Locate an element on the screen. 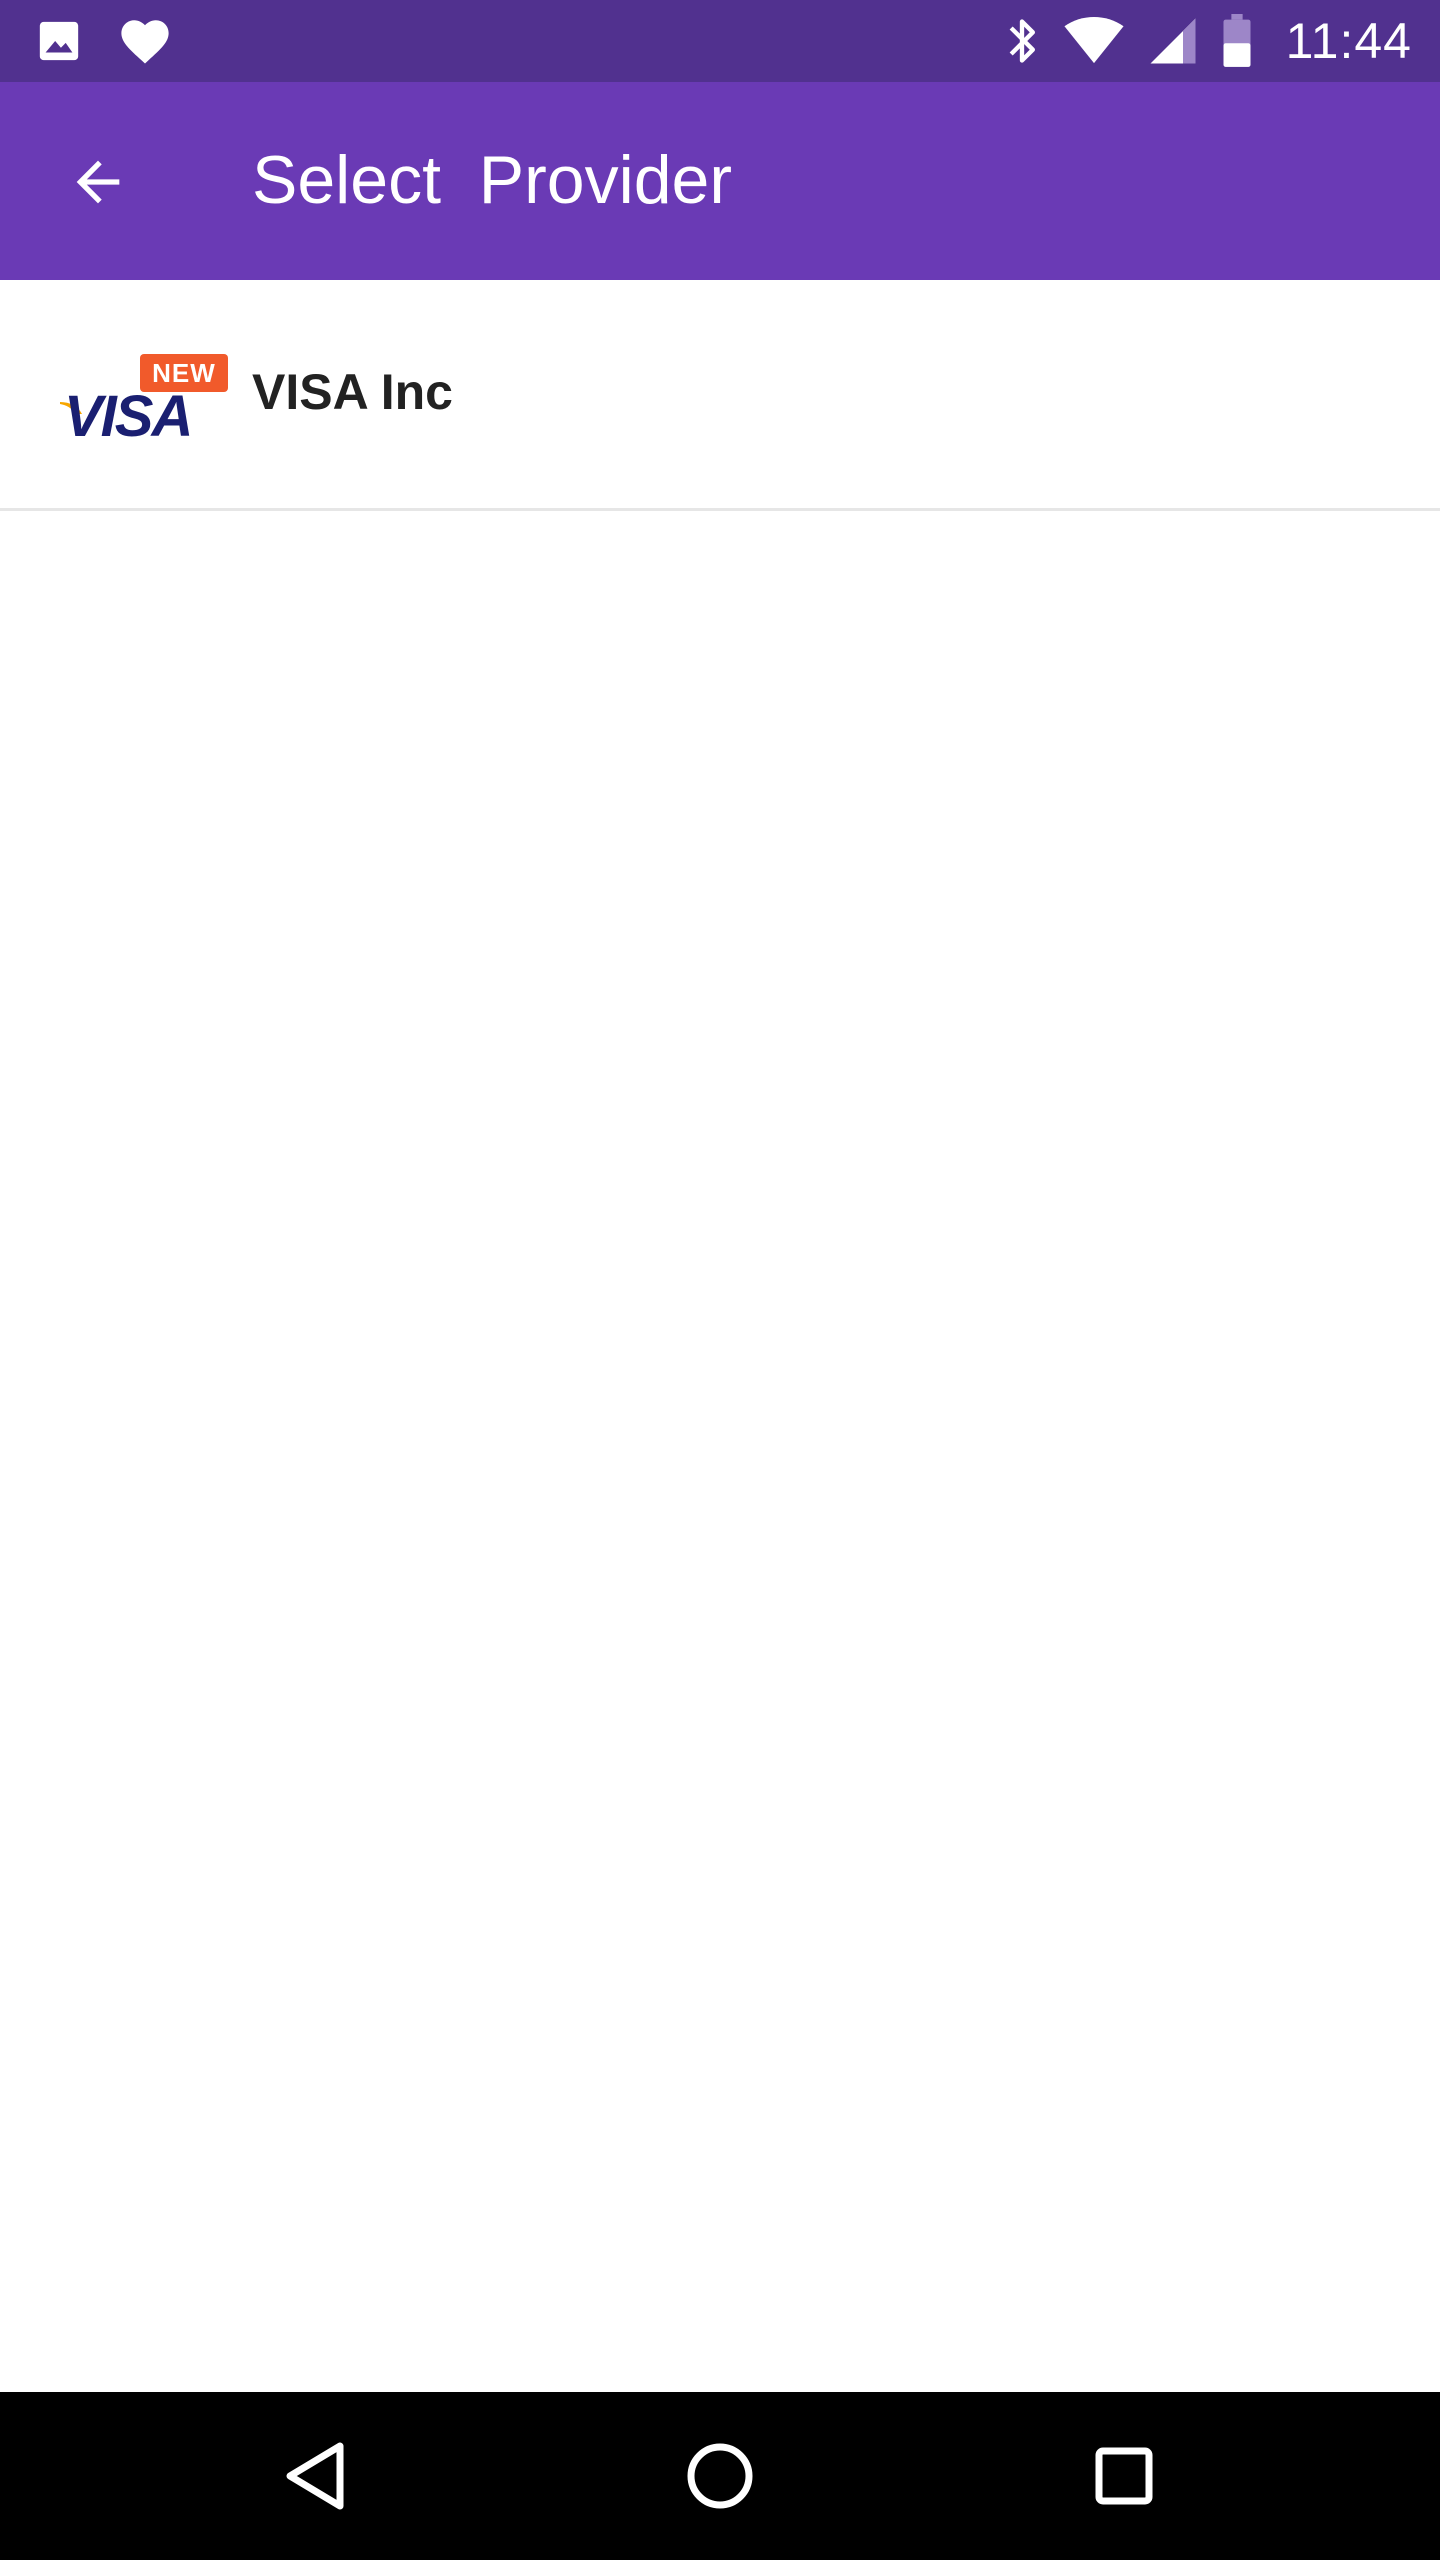  heart-icon is located at coordinates (145, 41).